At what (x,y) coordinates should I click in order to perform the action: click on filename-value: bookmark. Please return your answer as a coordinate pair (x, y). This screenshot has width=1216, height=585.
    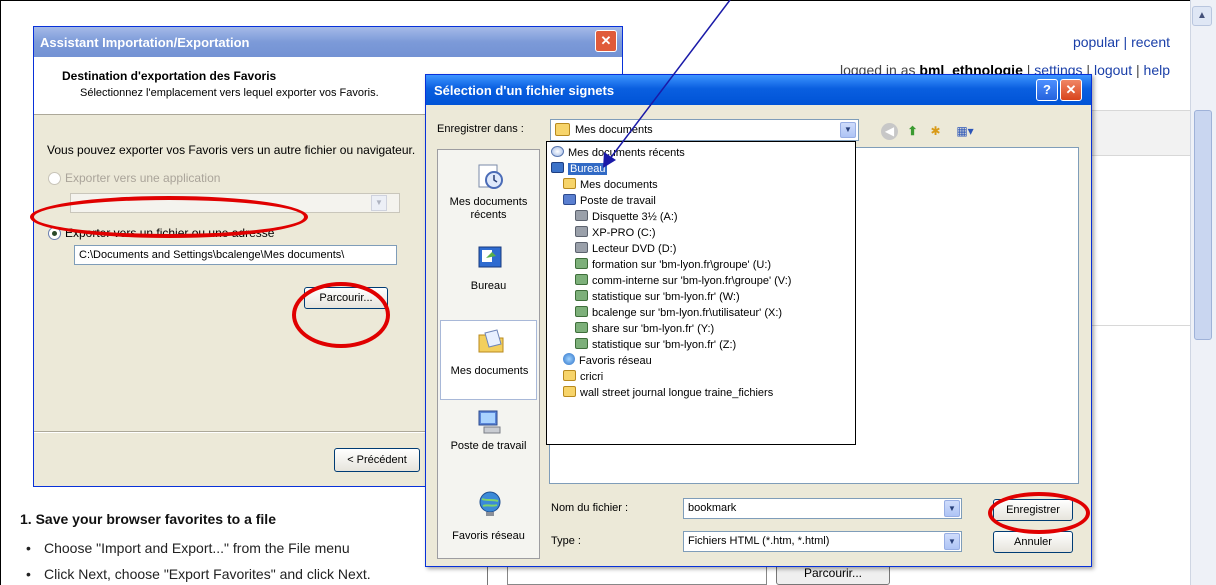
    Looking at the image, I should click on (712, 508).